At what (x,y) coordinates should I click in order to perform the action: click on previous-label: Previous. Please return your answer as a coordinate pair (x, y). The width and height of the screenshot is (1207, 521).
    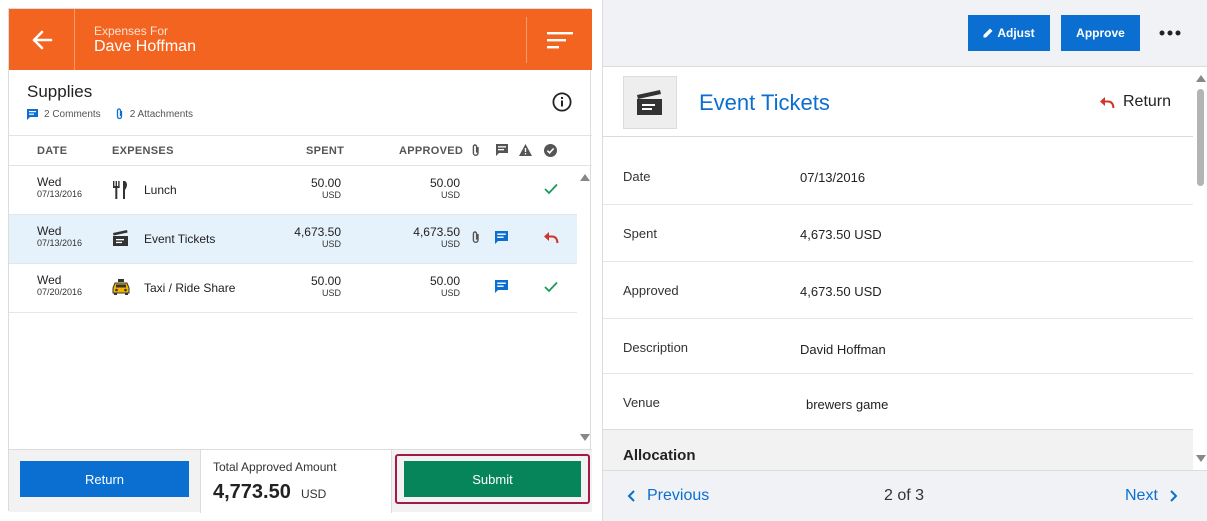
    Looking at the image, I should click on (678, 495).